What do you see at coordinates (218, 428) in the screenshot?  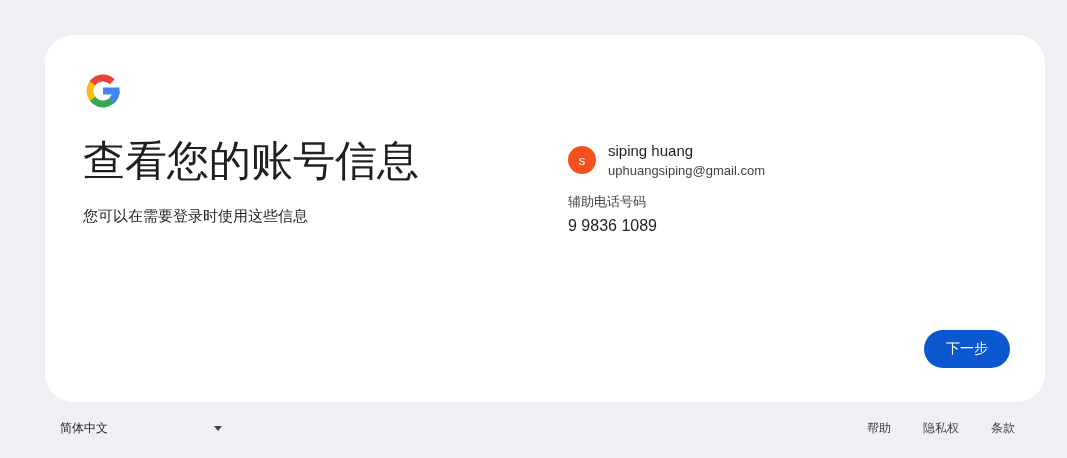 I see `caret-icon` at bounding box center [218, 428].